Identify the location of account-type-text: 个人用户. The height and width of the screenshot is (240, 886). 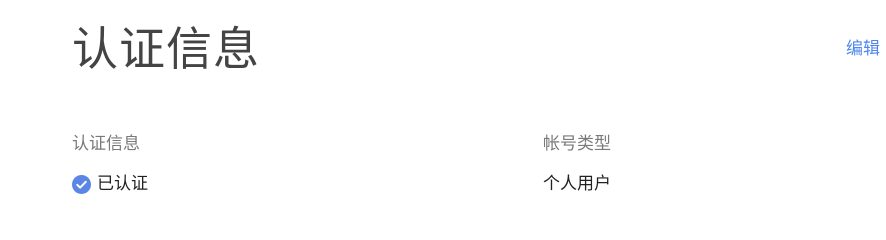
(577, 184).